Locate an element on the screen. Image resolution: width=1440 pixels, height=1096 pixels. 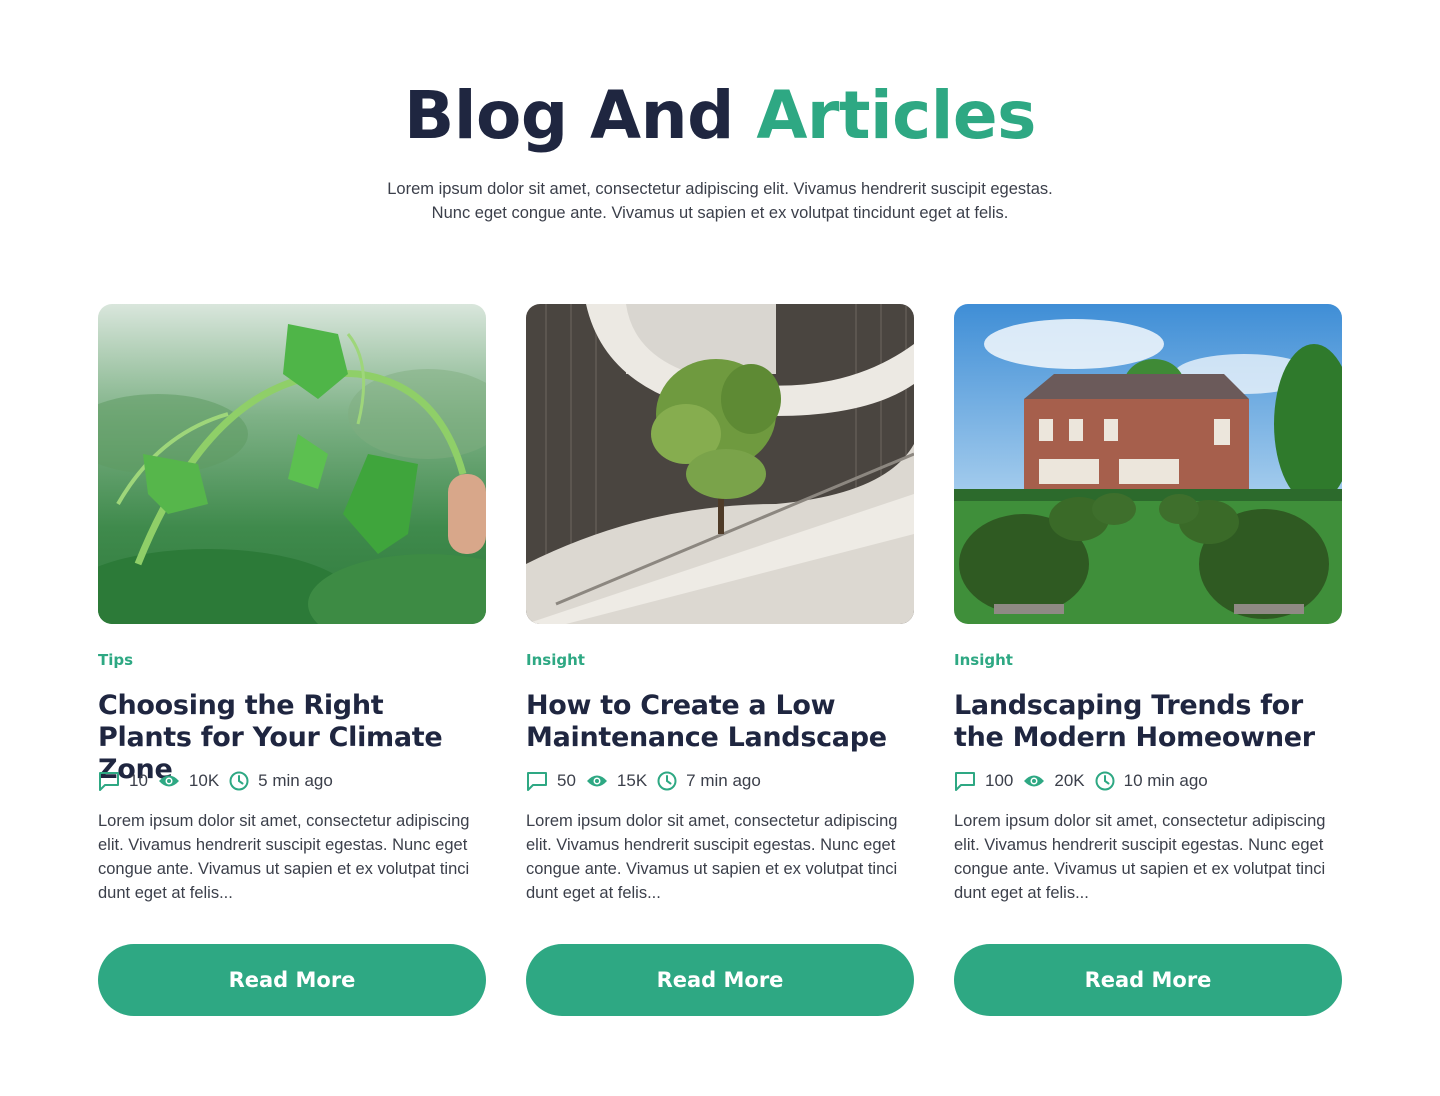
card-meta: 10 10K 5 min ago is located at coordinates (220, 781).